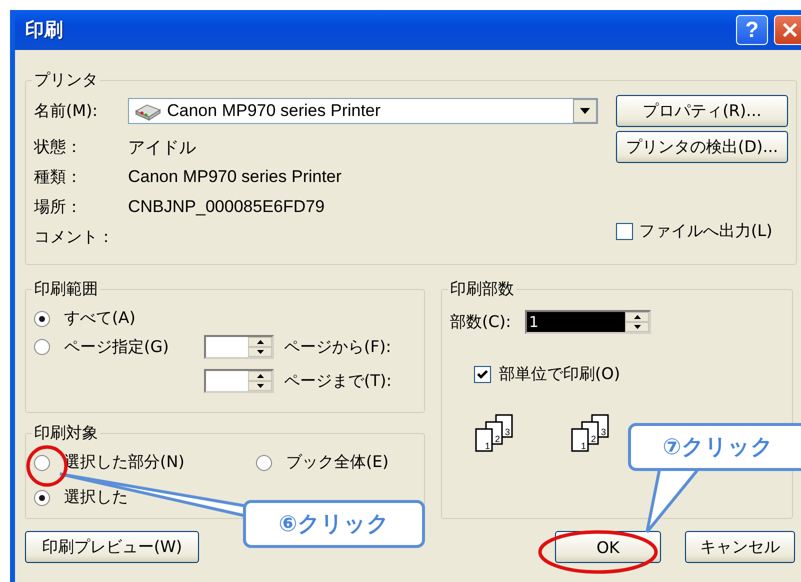 The height and width of the screenshot is (582, 801). I want to click on callout-label: ⑥クリック, so click(334, 524).